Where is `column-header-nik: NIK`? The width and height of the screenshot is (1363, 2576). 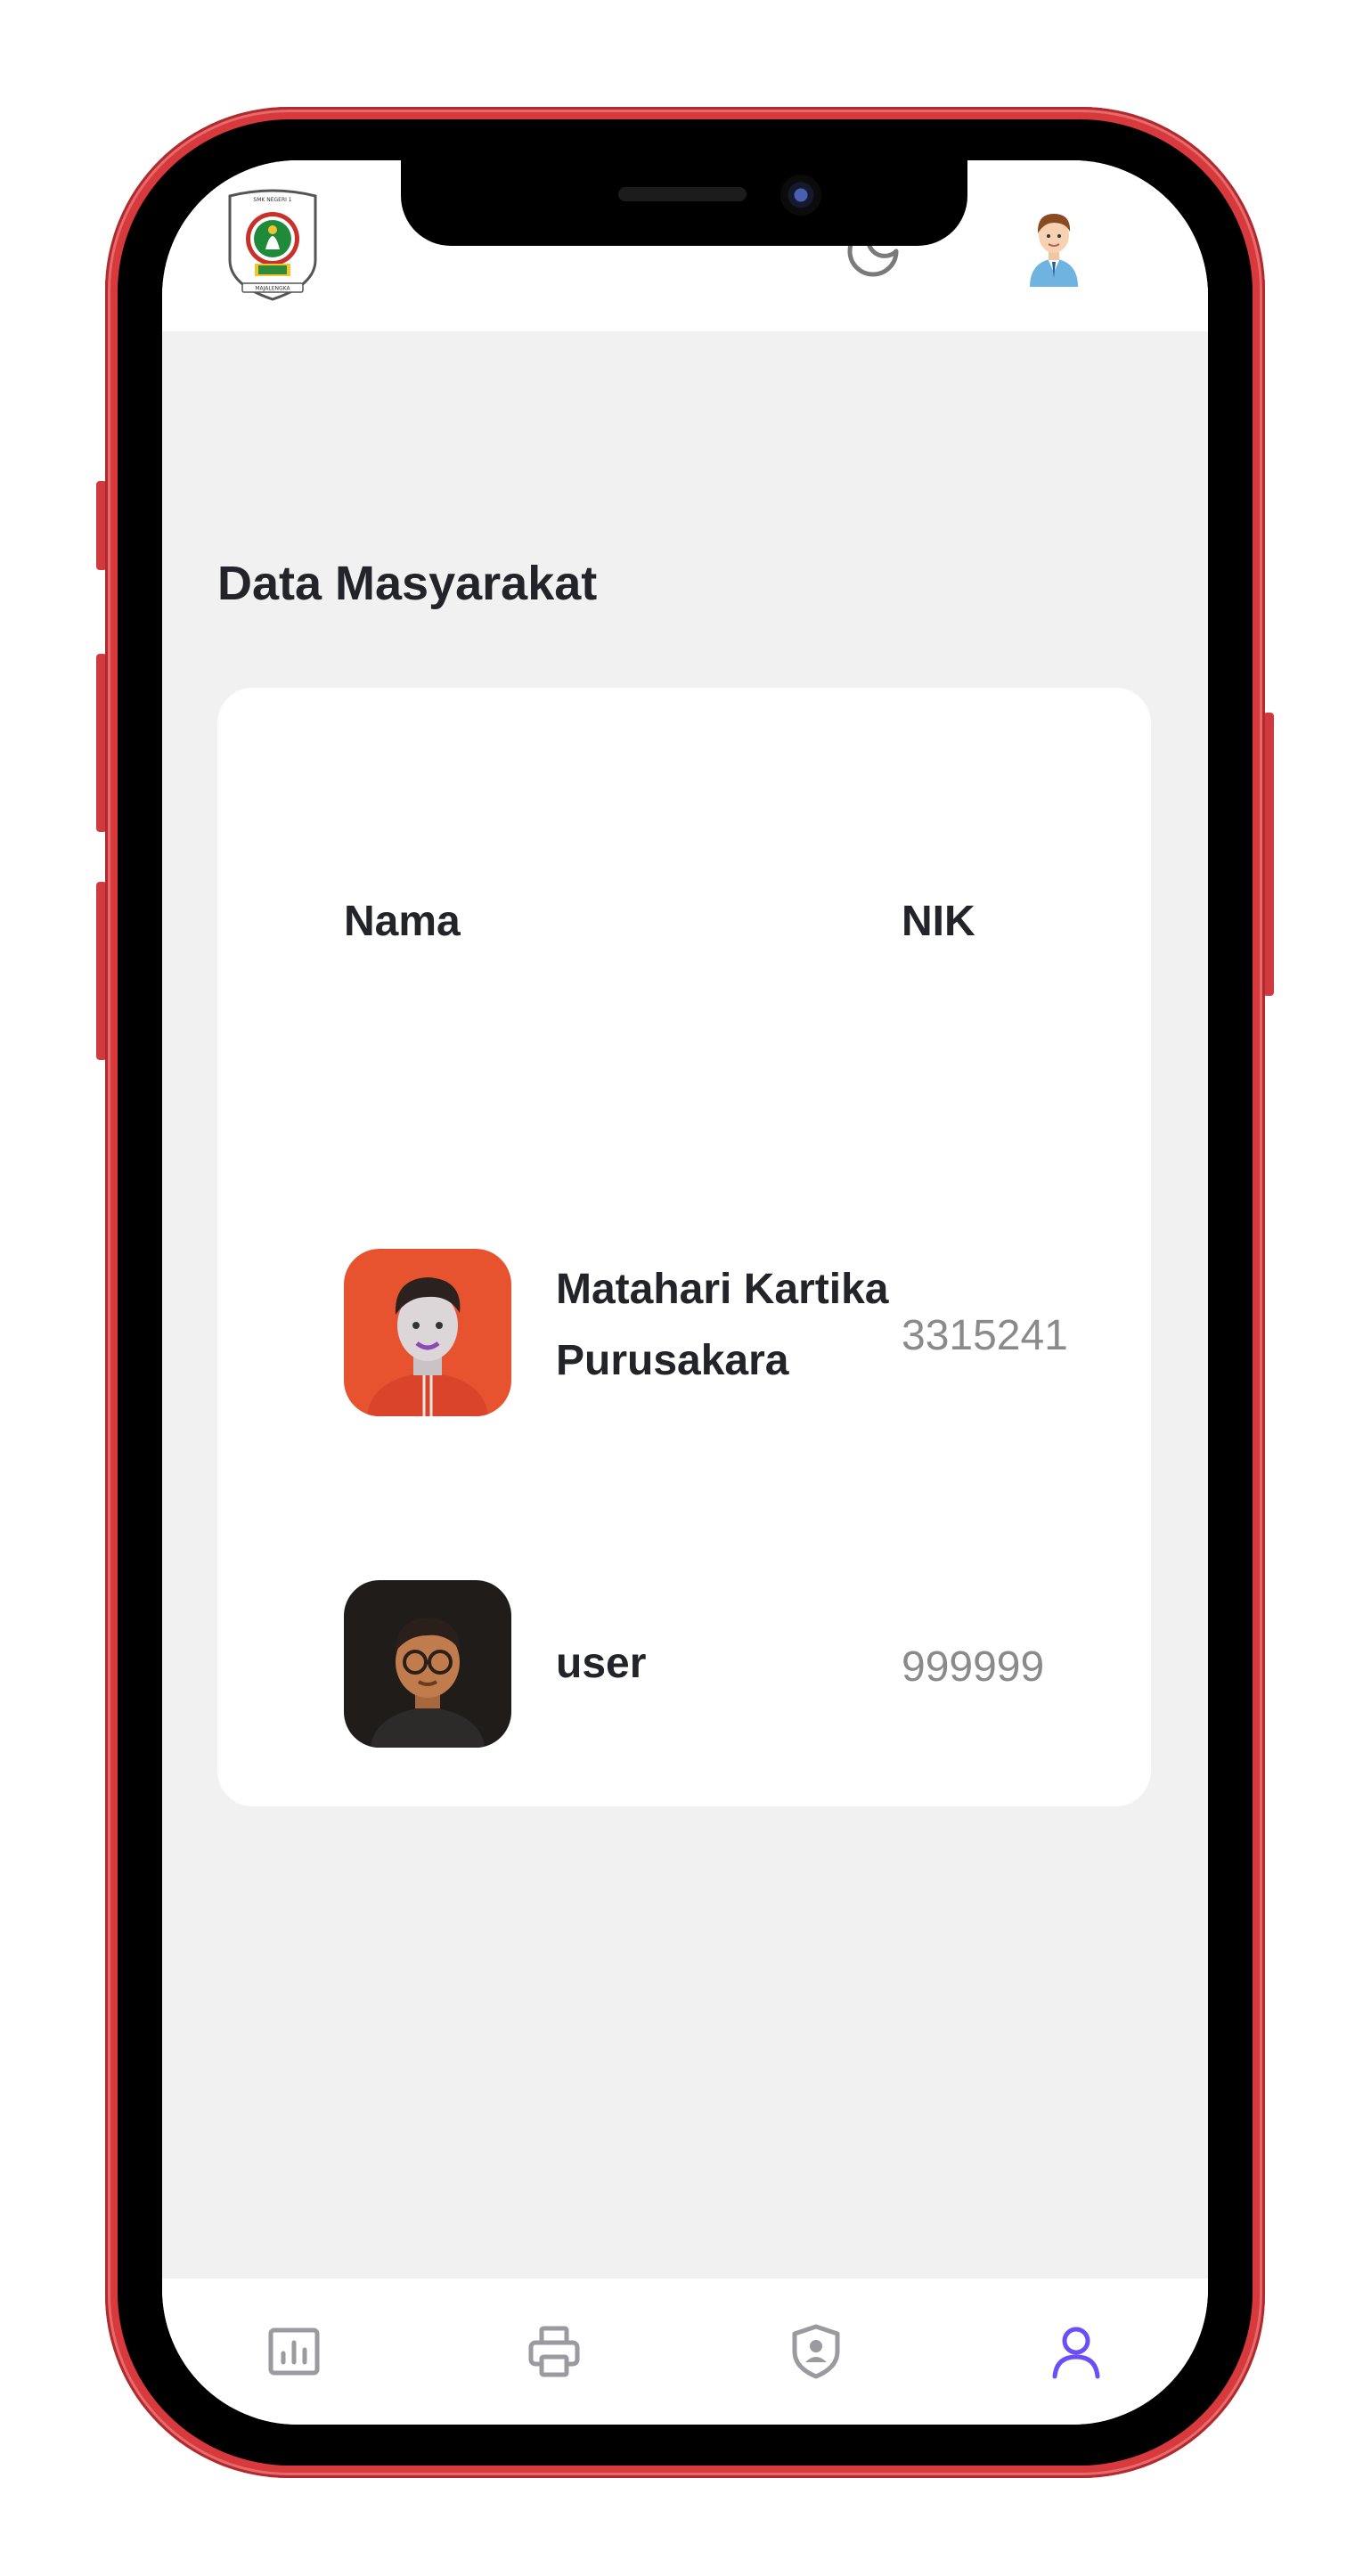
column-header-nik: NIK is located at coordinates (938, 921).